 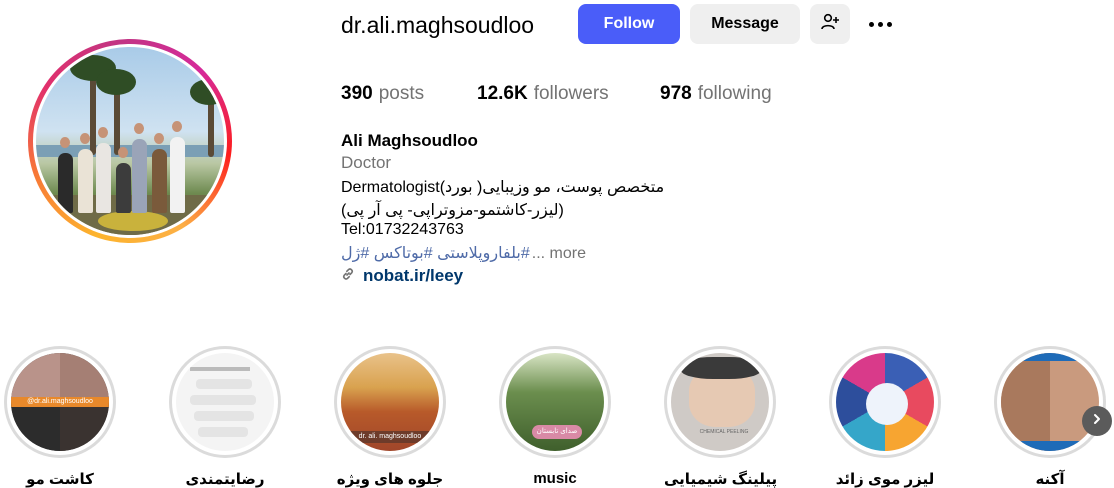 What do you see at coordinates (559, 253) in the screenshot?
I see `bio-more-link: ... more` at bounding box center [559, 253].